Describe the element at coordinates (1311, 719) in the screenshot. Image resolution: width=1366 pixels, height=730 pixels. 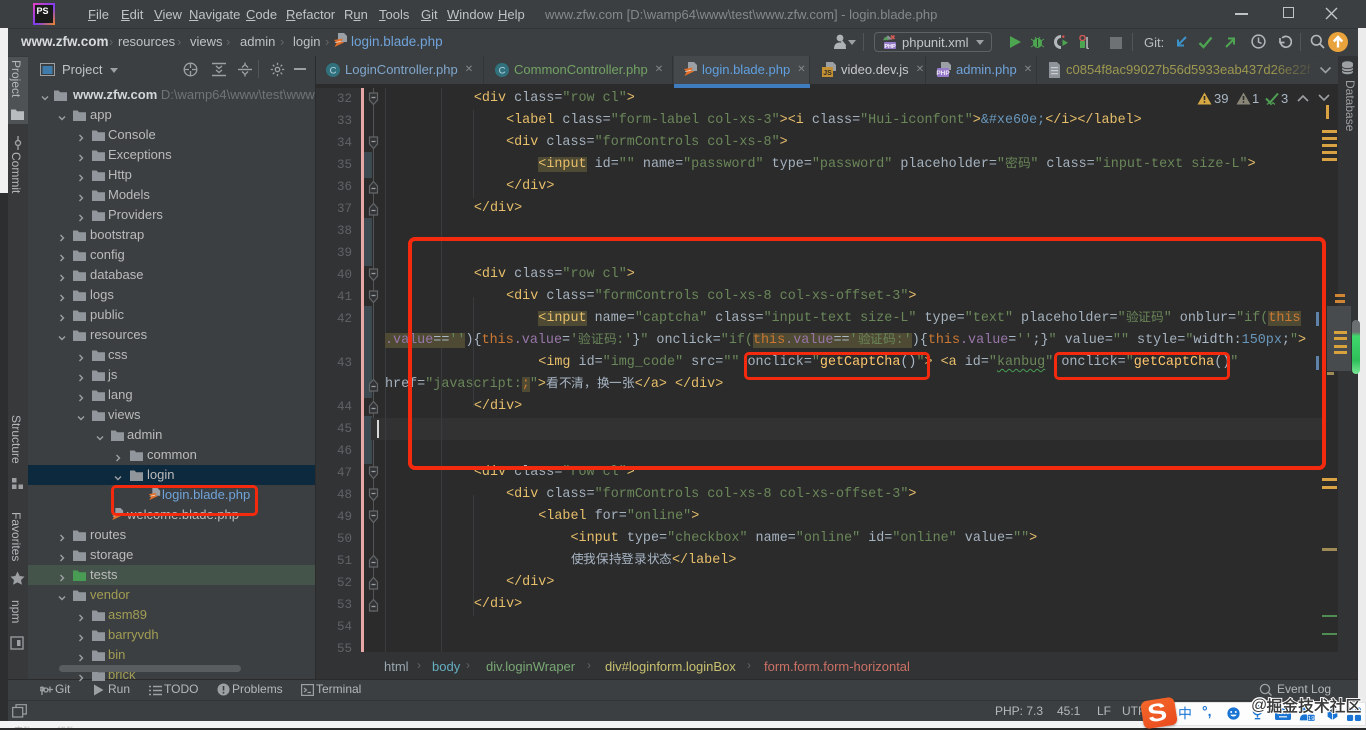
I see `svg-text: 19` at that location.